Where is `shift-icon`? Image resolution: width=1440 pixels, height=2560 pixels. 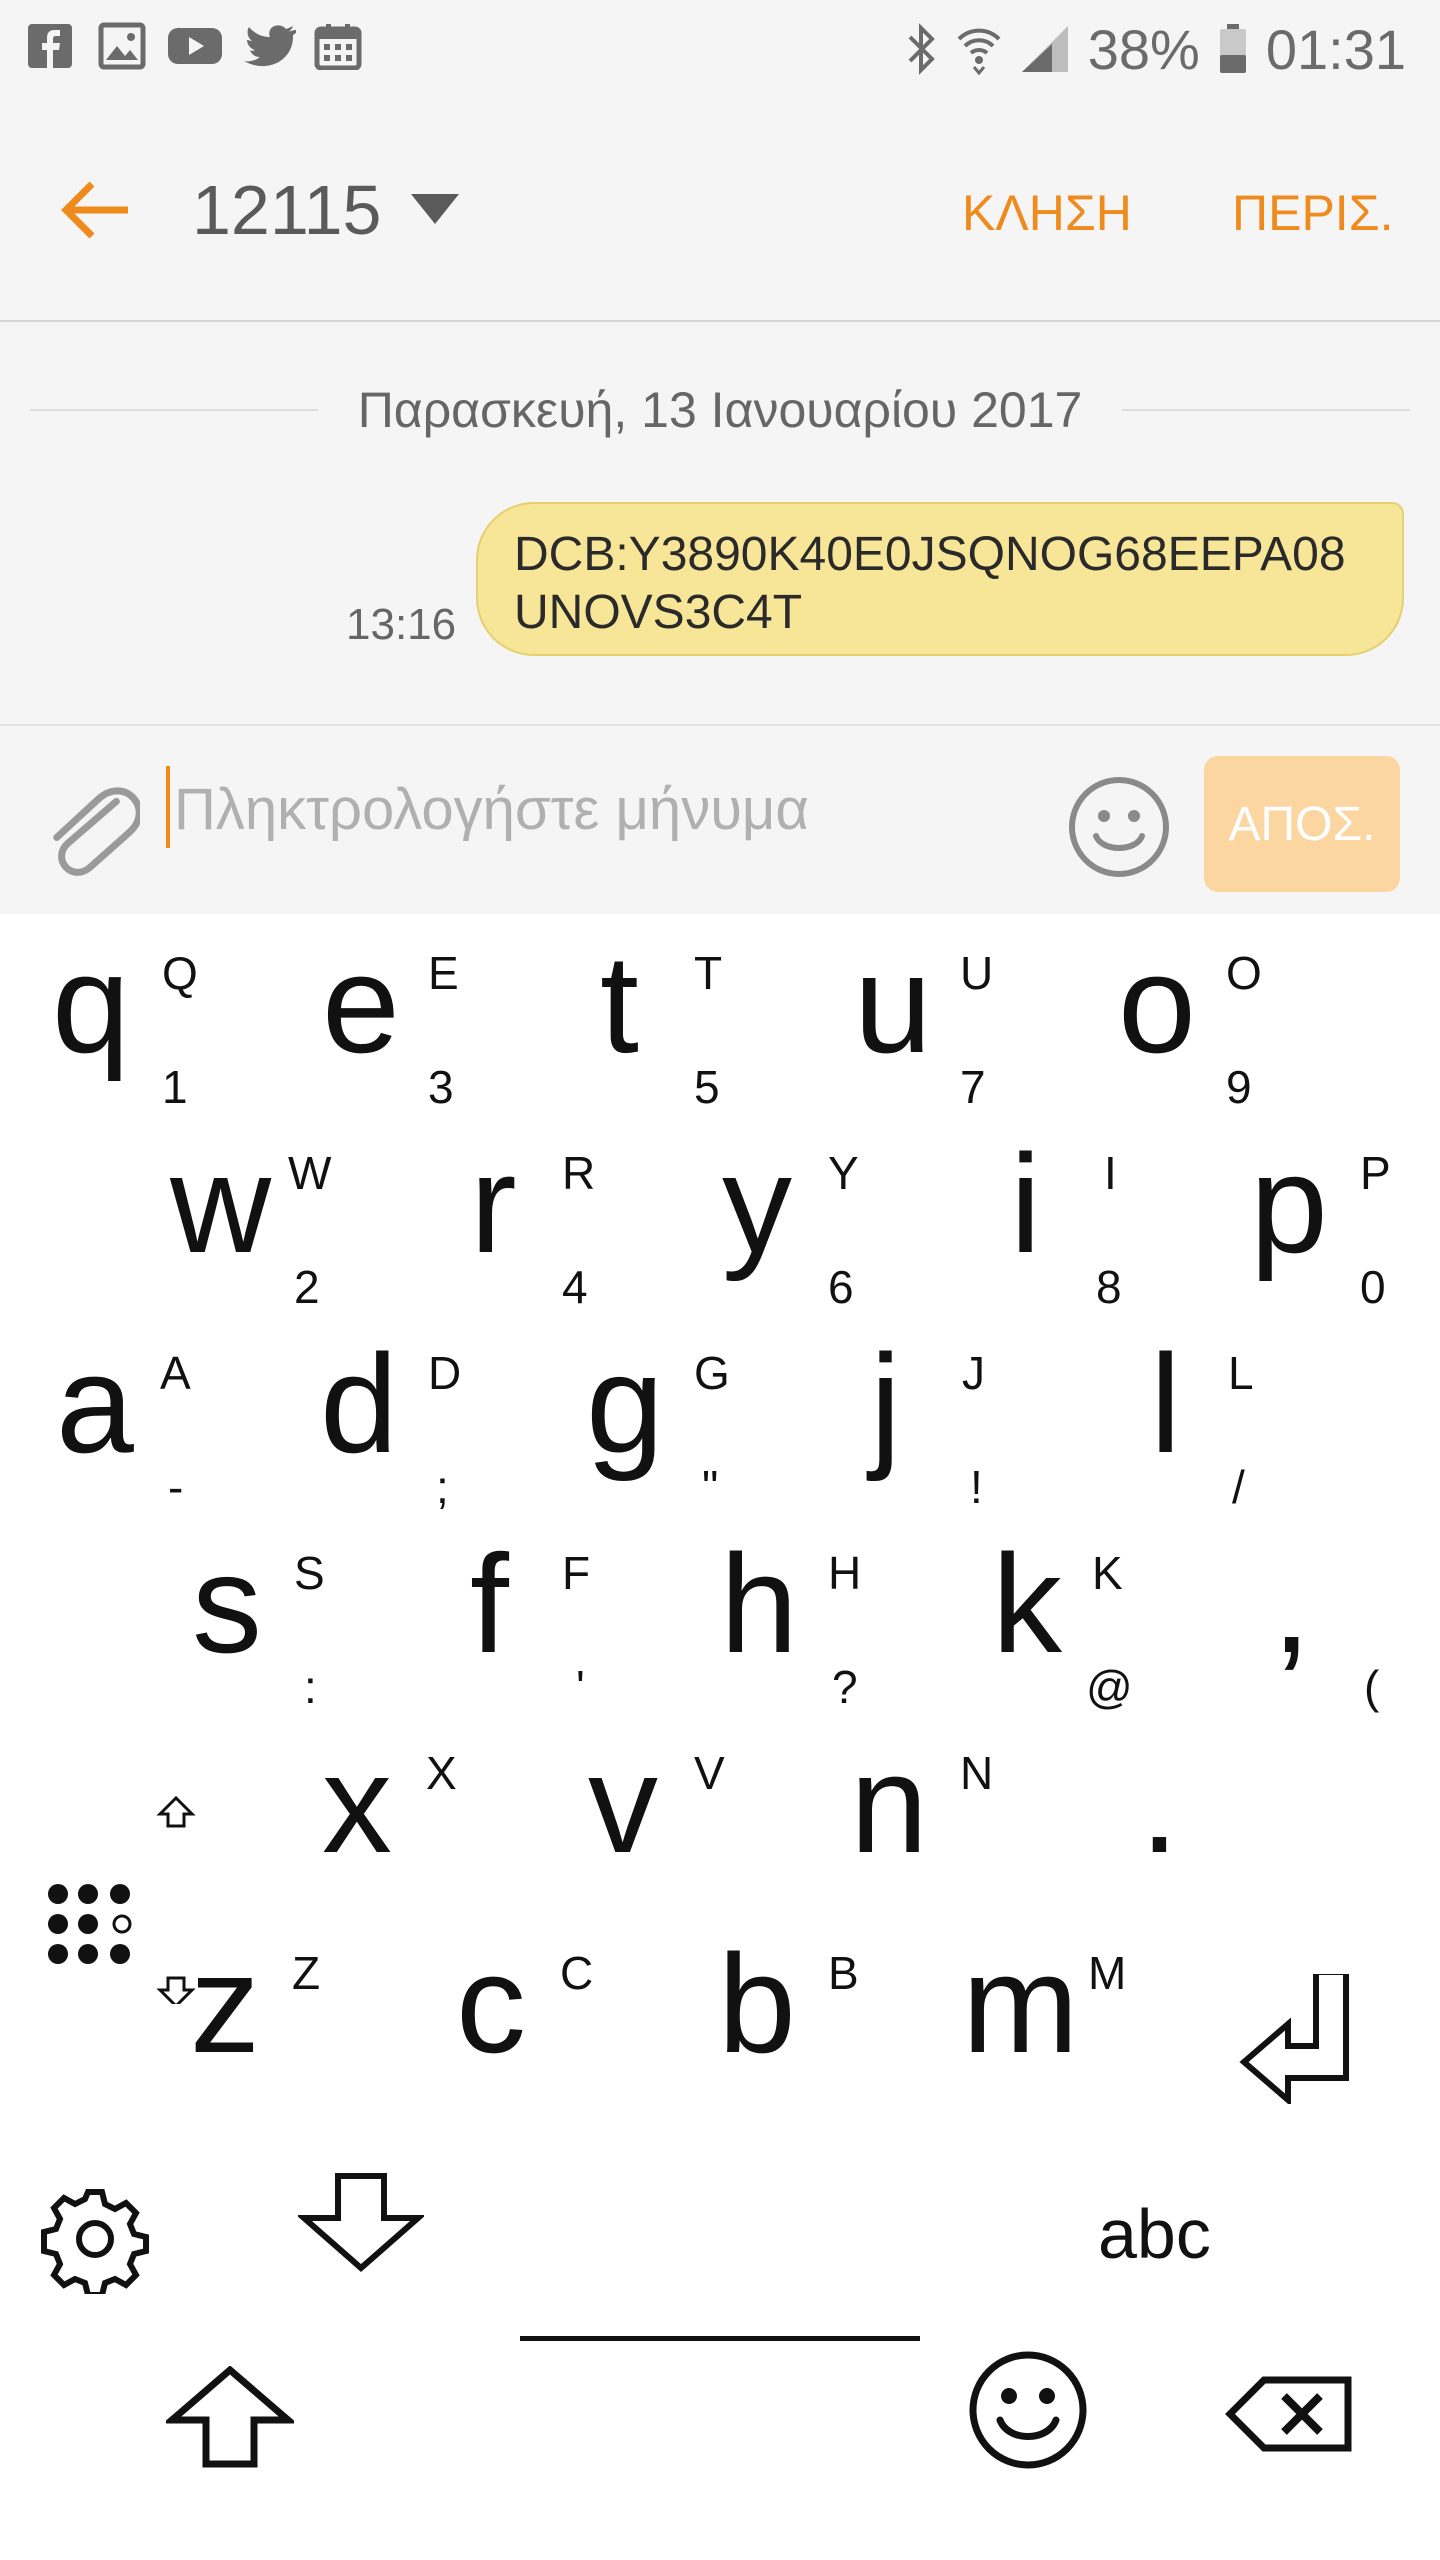
shift-icon is located at coordinates (230, 2418).